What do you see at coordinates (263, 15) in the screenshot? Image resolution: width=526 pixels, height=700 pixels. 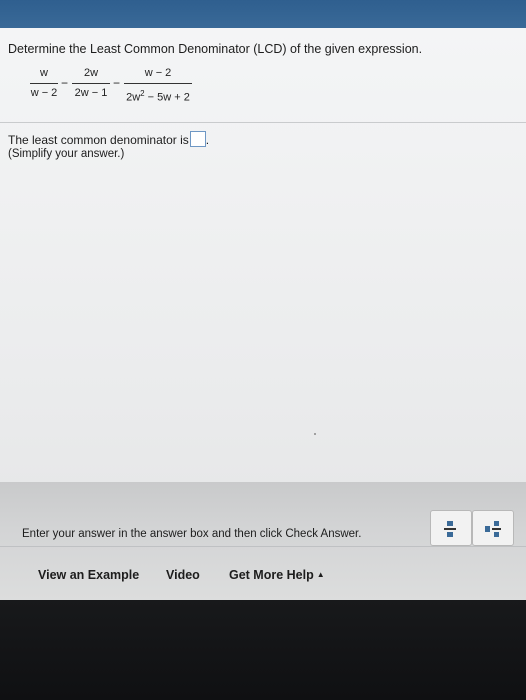 I see `browser-top-bar` at bounding box center [263, 15].